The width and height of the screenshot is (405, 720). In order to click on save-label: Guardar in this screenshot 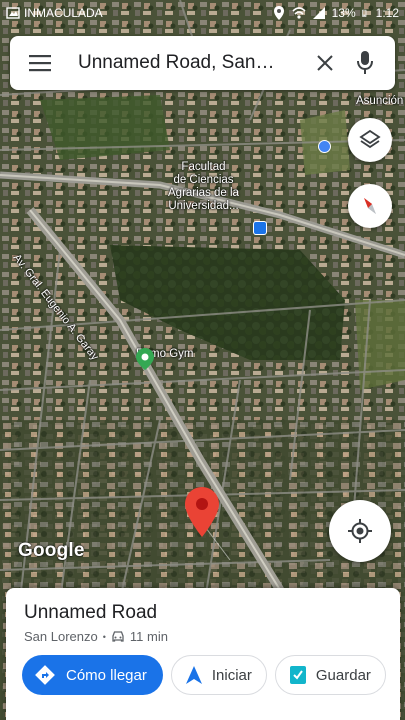, I will do `click(343, 675)`.